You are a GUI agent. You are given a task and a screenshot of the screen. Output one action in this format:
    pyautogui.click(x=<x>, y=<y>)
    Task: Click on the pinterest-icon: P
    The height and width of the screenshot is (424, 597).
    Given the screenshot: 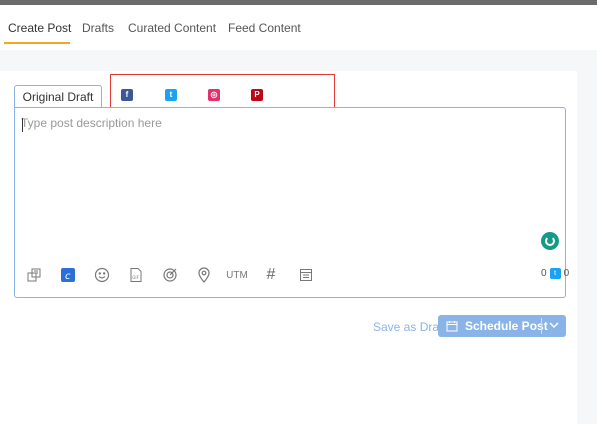 What is the action you would take?
    pyautogui.click(x=257, y=95)
    